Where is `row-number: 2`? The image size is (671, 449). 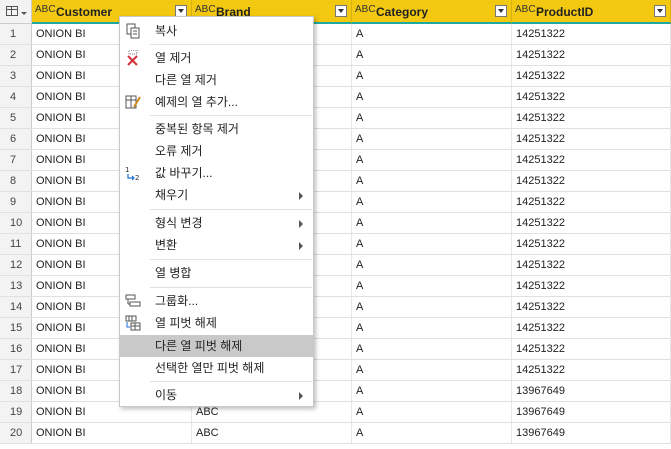
row-number: 2 is located at coordinates (16, 55).